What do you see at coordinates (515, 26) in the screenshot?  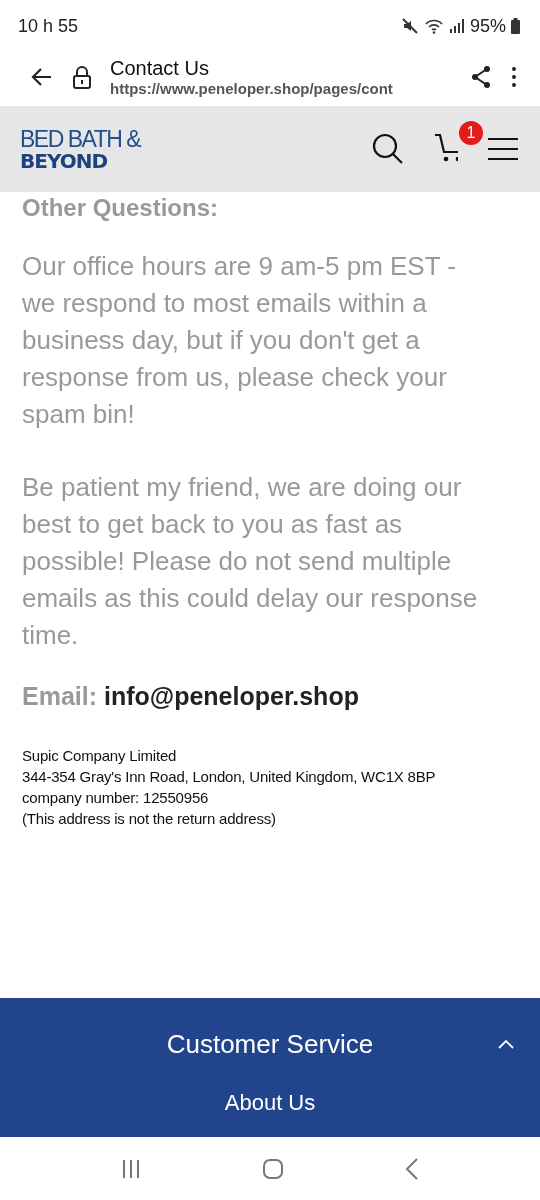 I see `battery-icon` at bounding box center [515, 26].